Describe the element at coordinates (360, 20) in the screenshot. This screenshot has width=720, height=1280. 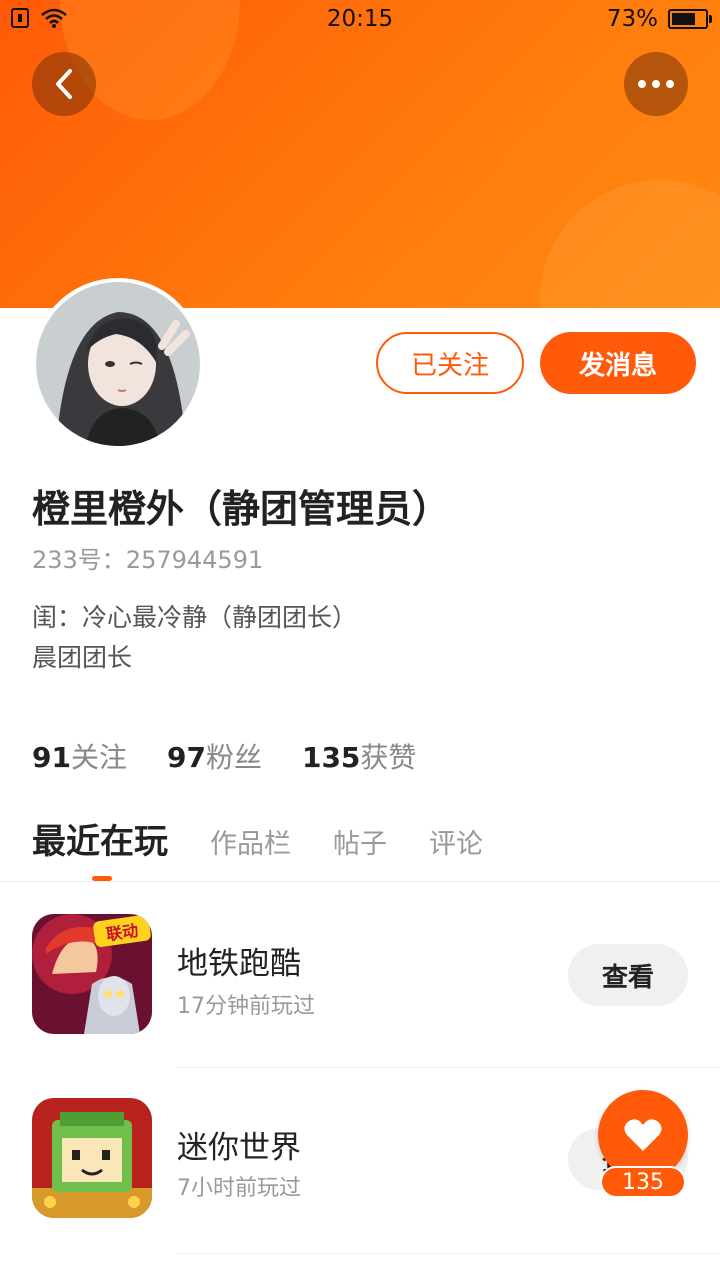
I see `status-bar: 20:15 73%` at that location.